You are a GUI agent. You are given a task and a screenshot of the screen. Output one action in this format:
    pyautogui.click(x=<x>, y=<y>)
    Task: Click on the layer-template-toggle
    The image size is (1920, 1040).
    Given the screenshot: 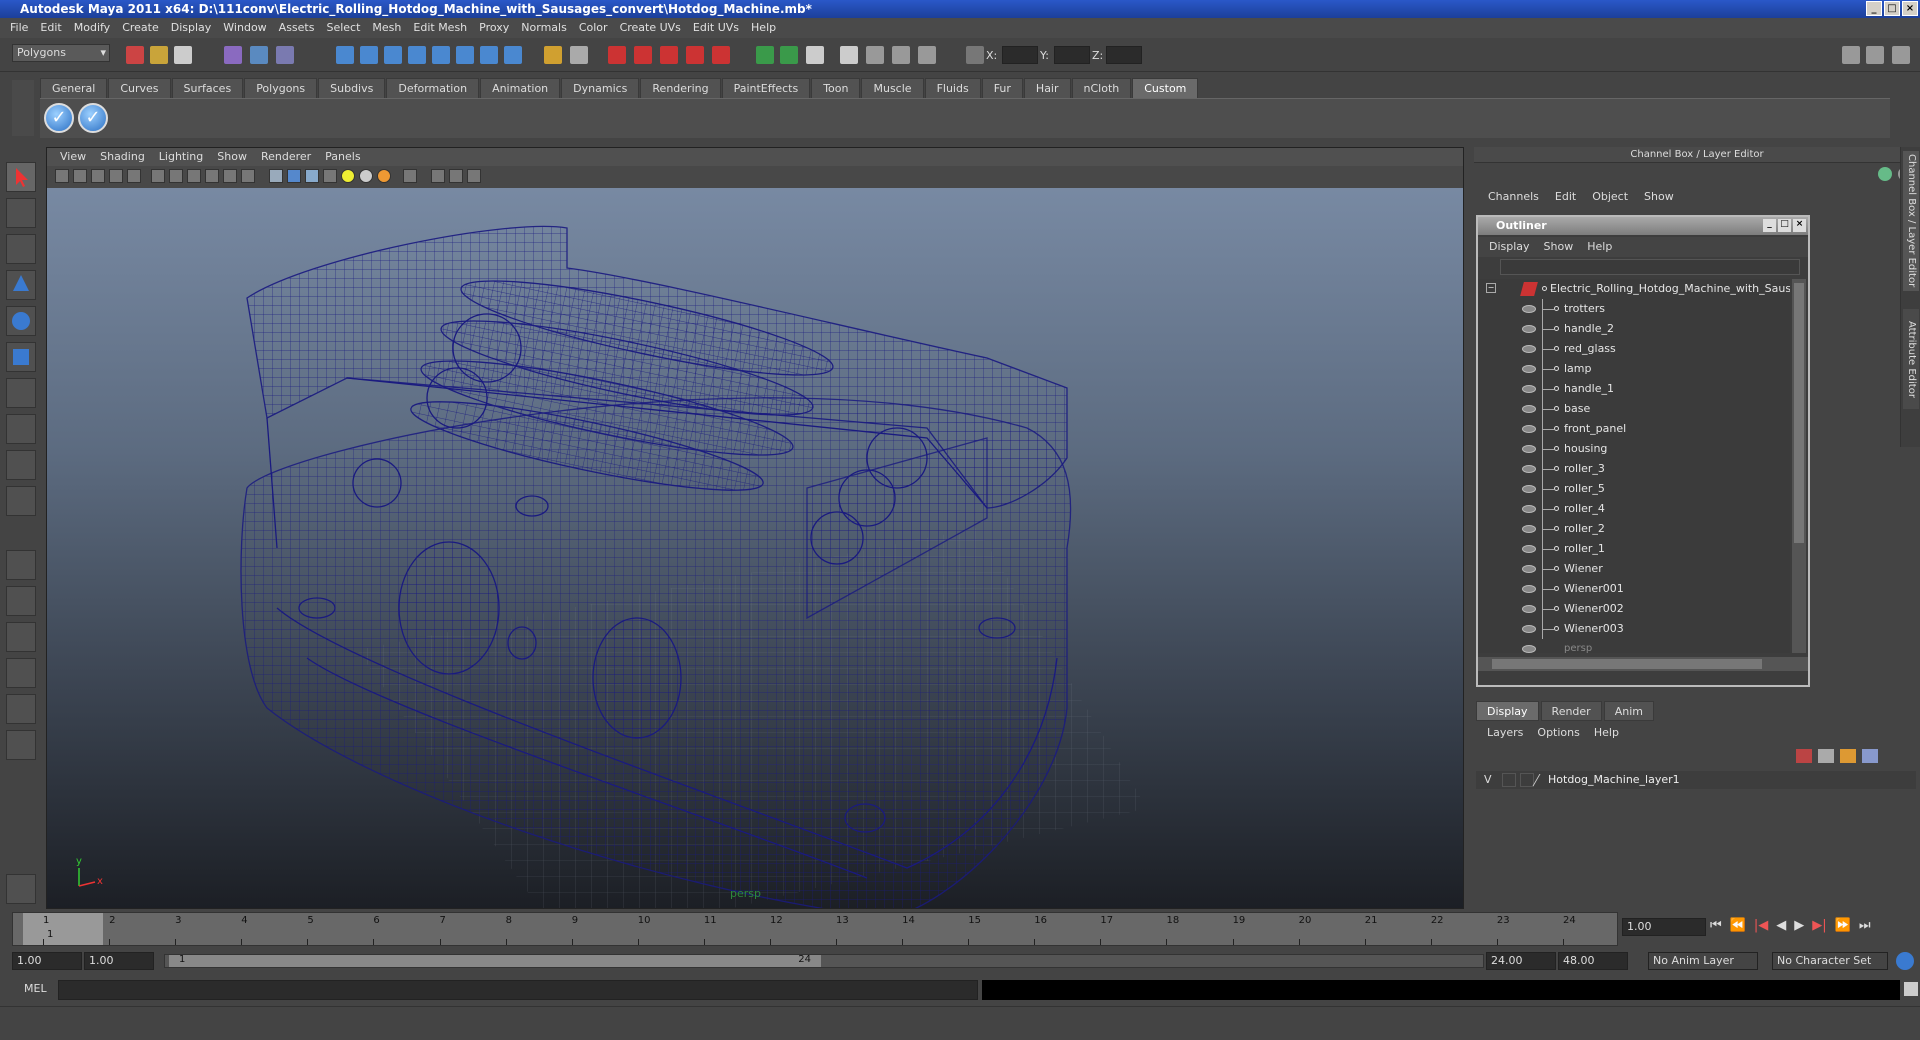 What is the action you would take?
    pyautogui.click(x=1509, y=780)
    